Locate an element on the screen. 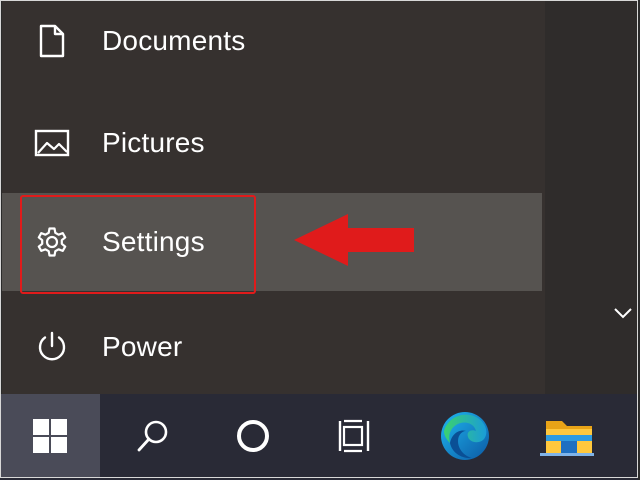  edge-button is located at coordinates (465, 436).